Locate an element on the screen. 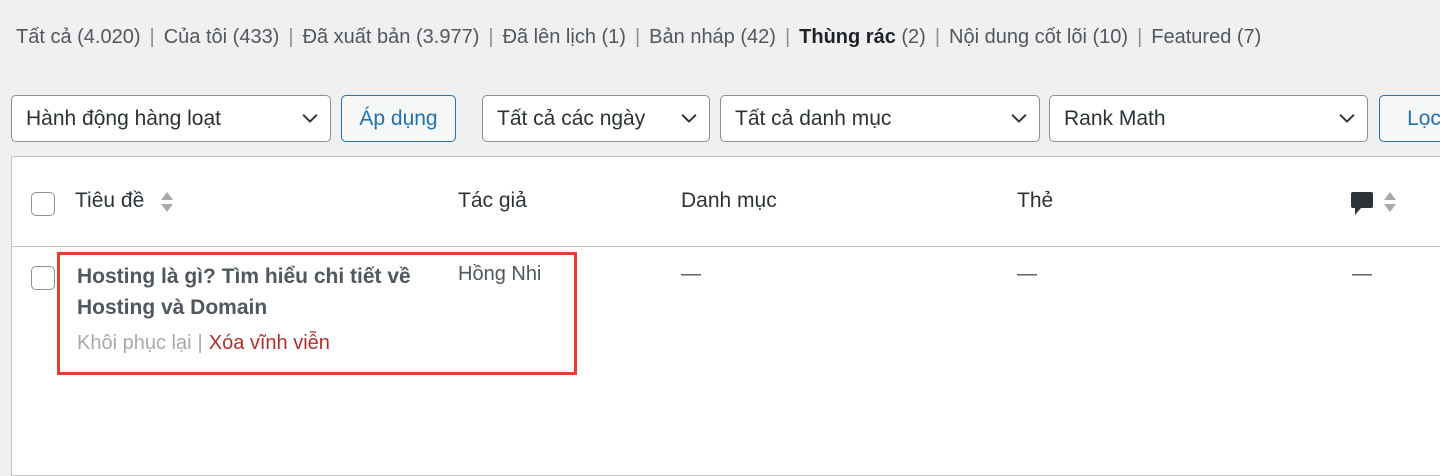 The height and width of the screenshot is (476, 1440). column-header-categories: Danh mục is located at coordinates (729, 201).